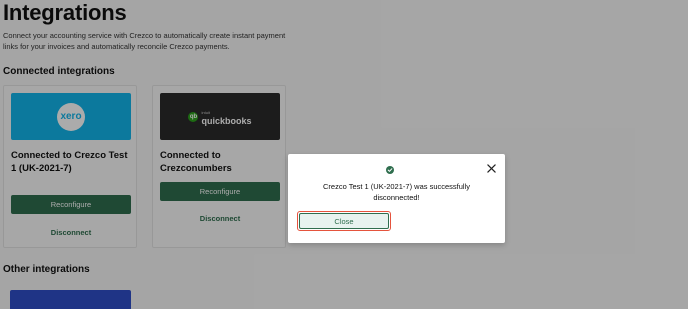  I want to click on close-button: Close, so click(344, 221).